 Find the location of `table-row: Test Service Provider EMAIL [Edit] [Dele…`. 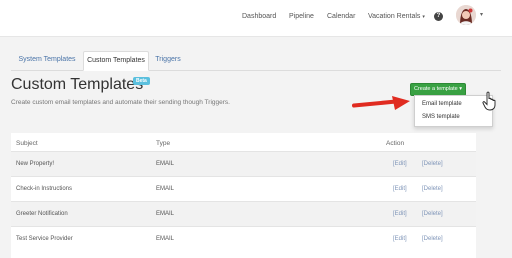

table-row: Test Service Provider EMAIL [Edit] [Dele… is located at coordinates (243, 239).